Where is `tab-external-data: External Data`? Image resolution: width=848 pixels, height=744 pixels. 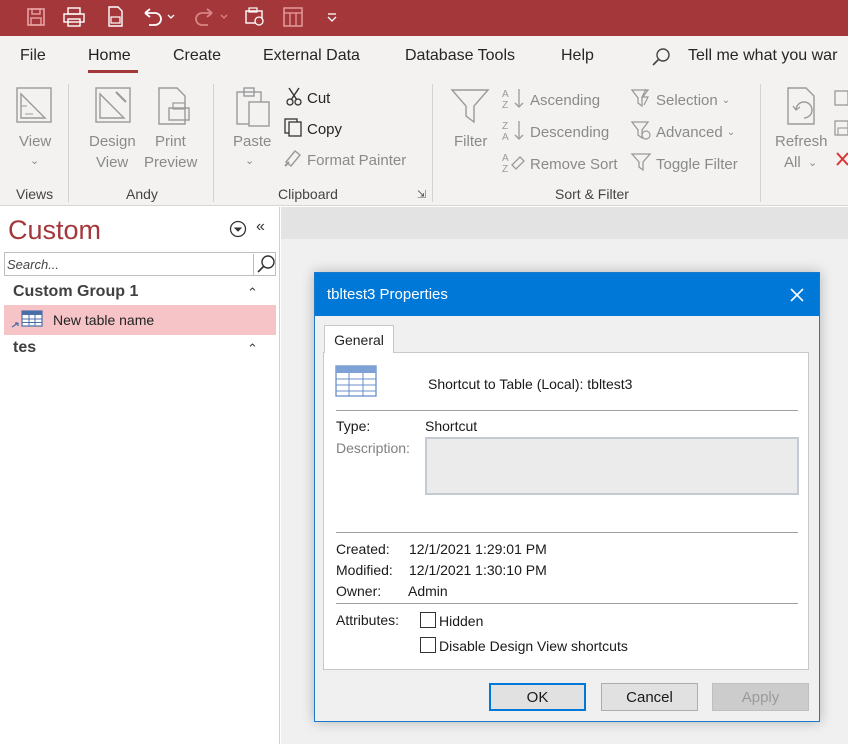 tab-external-data: External Data is located at coordinates (311, 56).